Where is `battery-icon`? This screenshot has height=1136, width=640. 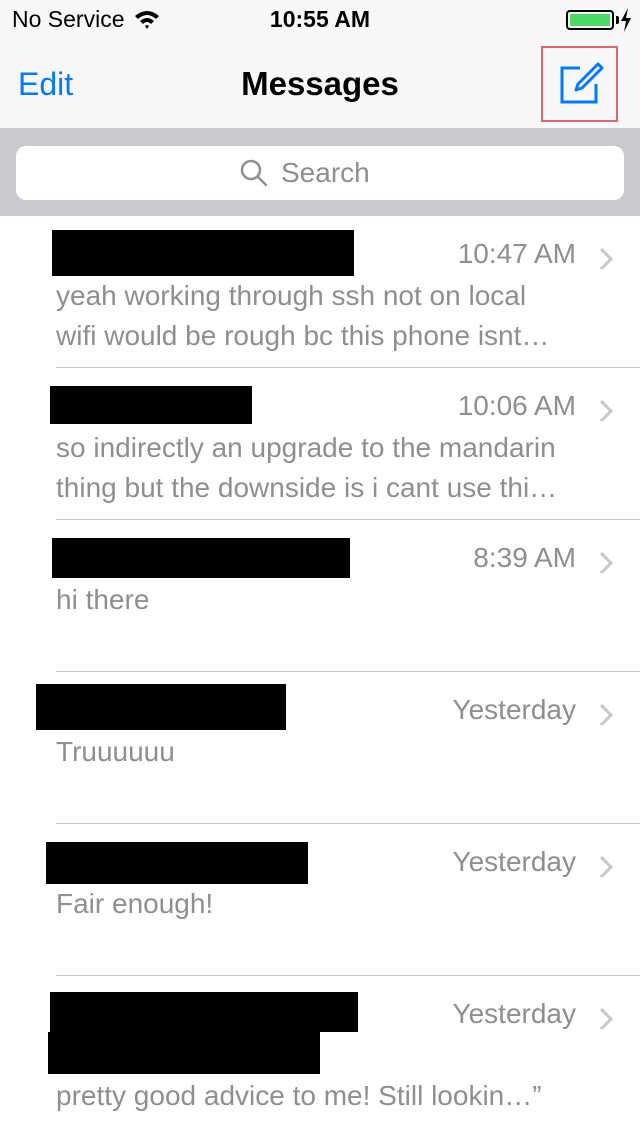 battery-icon is located at coordinates (590, 20).